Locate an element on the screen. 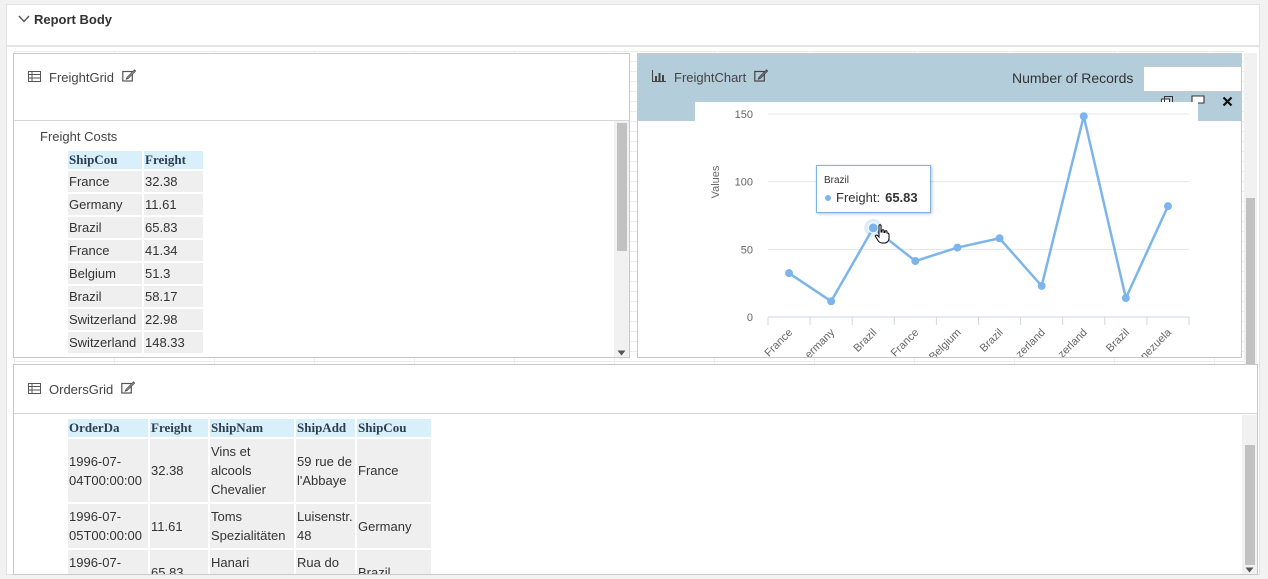  report-body-toggle: Report Body is located at coordinates (65, 19).